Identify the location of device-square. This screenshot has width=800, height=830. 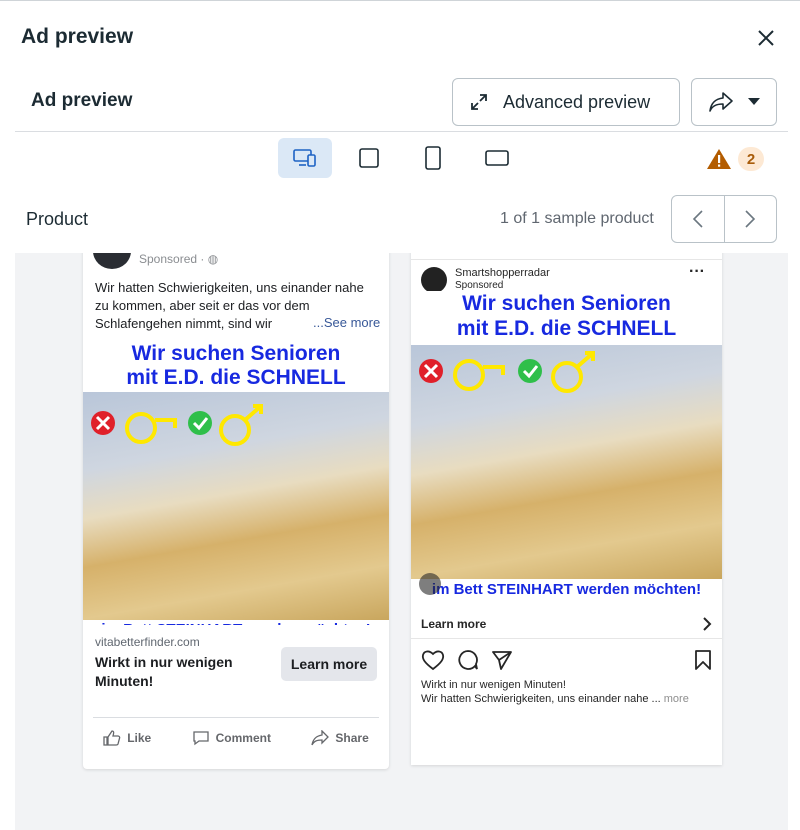
(369, 158).